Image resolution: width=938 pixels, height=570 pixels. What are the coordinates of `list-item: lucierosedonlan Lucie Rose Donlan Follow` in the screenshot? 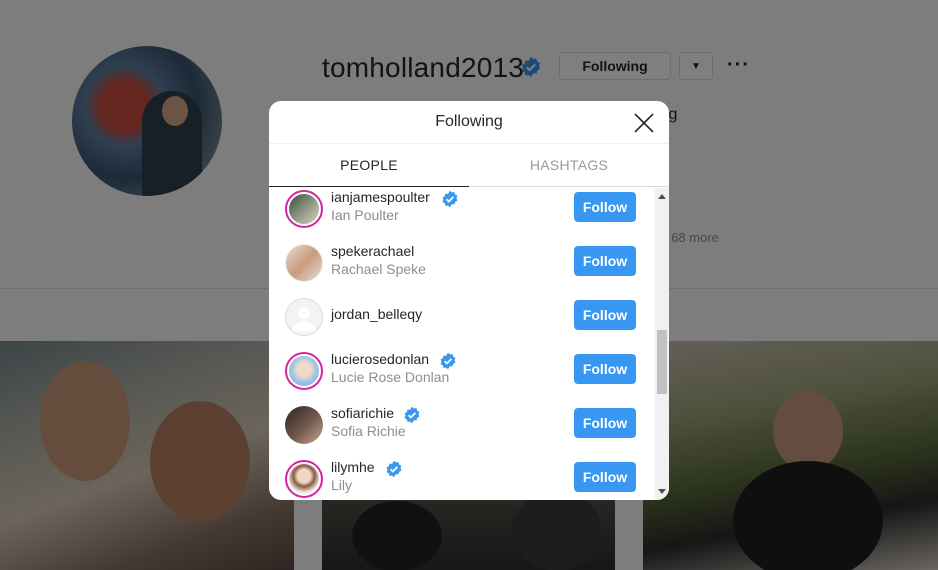 It's located at (462, 374).